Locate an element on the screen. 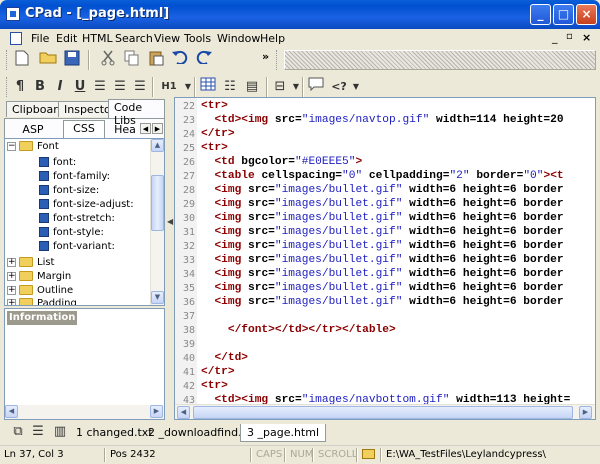 The image size is (600, 464). toolbar-overflow-chevron-icon: » is located at coordinates (265, 56).